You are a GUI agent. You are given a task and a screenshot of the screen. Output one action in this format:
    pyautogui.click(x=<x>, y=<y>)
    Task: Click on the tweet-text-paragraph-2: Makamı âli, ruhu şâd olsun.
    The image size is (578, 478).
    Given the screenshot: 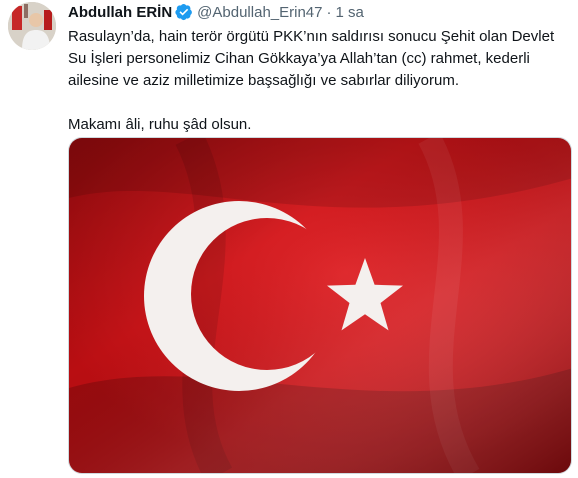 What is the action you would take?
    pyautogui.click(x=160, y=124)
    